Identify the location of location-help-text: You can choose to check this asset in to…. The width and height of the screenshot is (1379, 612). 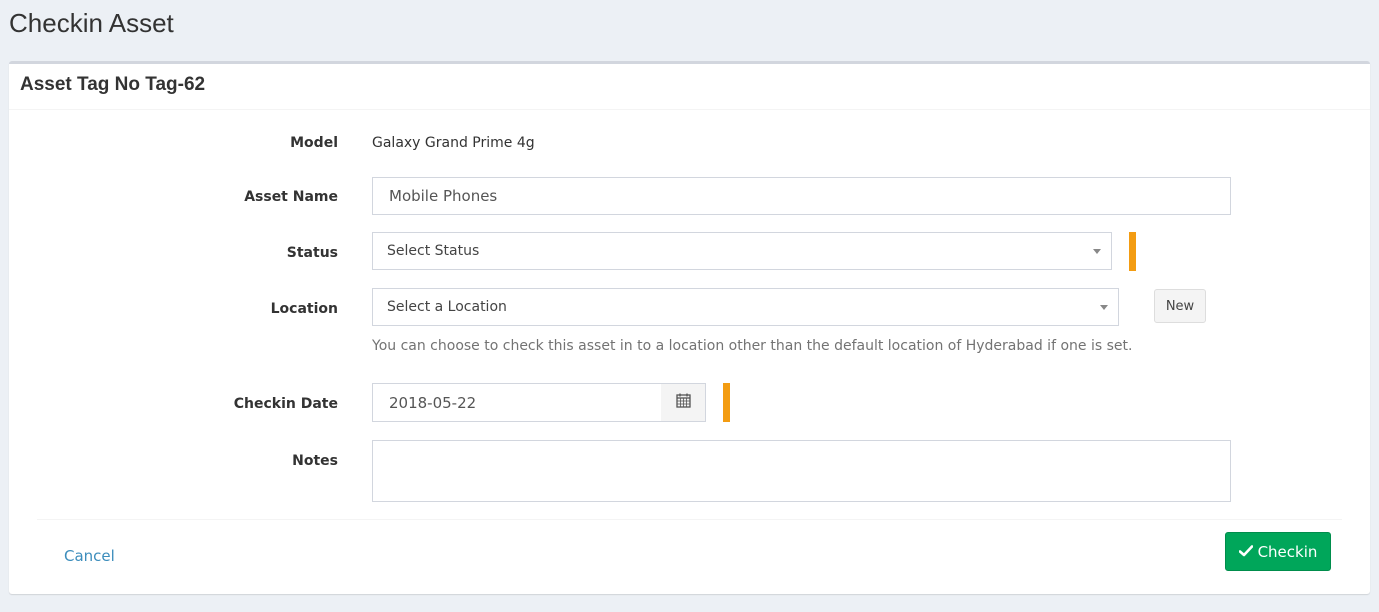
(752, 346).